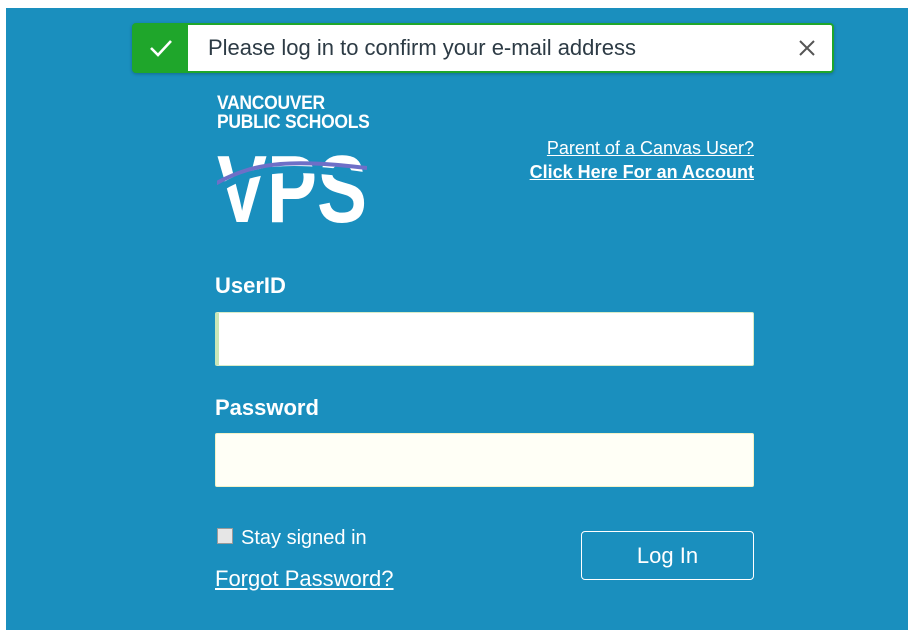  What do you see at coordinates (250, 285) in the screenshot?
I see `userid-label: UserID` at bounding box center [250, 285].